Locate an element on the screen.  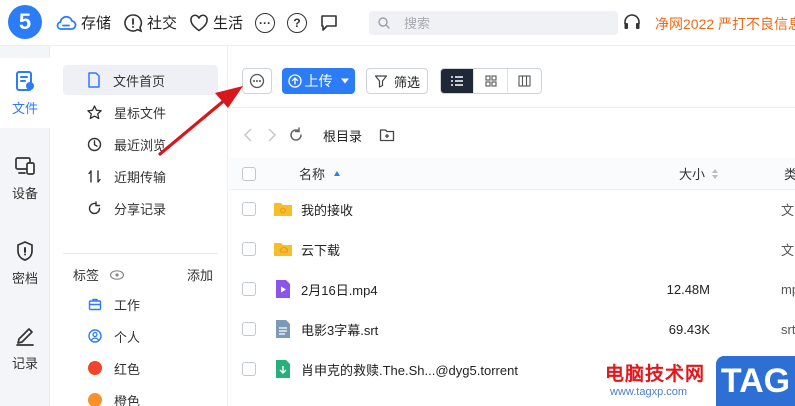
file-name: 肖申克的救赎.The.Sh...@dyg5.torrent is located at coordinates (409, 369).